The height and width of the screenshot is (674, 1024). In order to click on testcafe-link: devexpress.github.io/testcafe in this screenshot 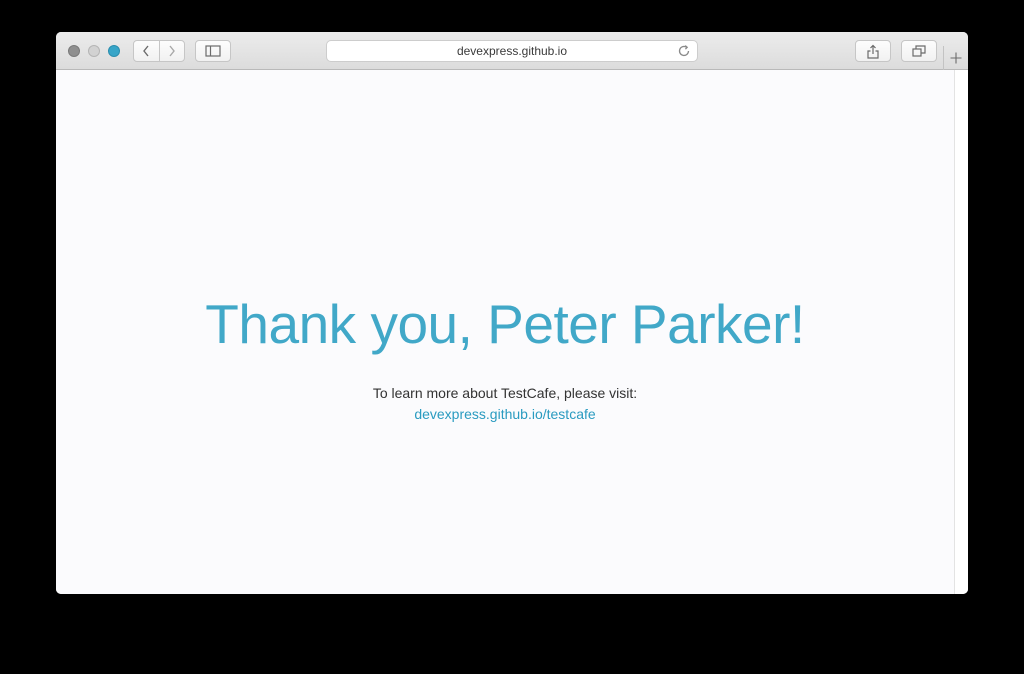, I will do `click(505, 414)`.